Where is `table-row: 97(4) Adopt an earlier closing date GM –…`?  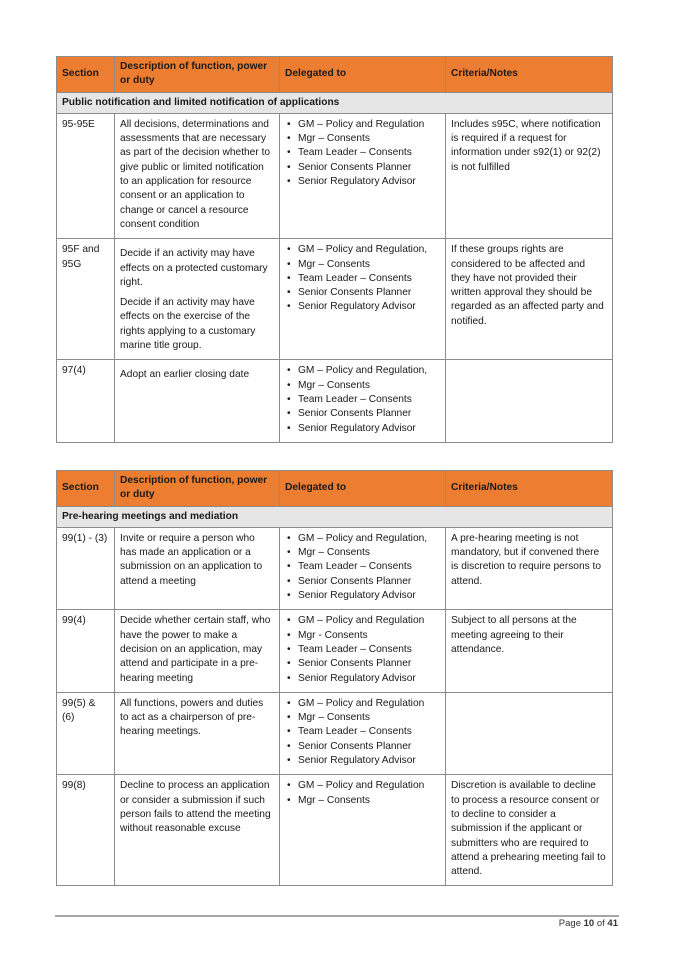 table-row: 97(4) Adopt an earlier closing date GM –… is located at coordinates (334, 401).